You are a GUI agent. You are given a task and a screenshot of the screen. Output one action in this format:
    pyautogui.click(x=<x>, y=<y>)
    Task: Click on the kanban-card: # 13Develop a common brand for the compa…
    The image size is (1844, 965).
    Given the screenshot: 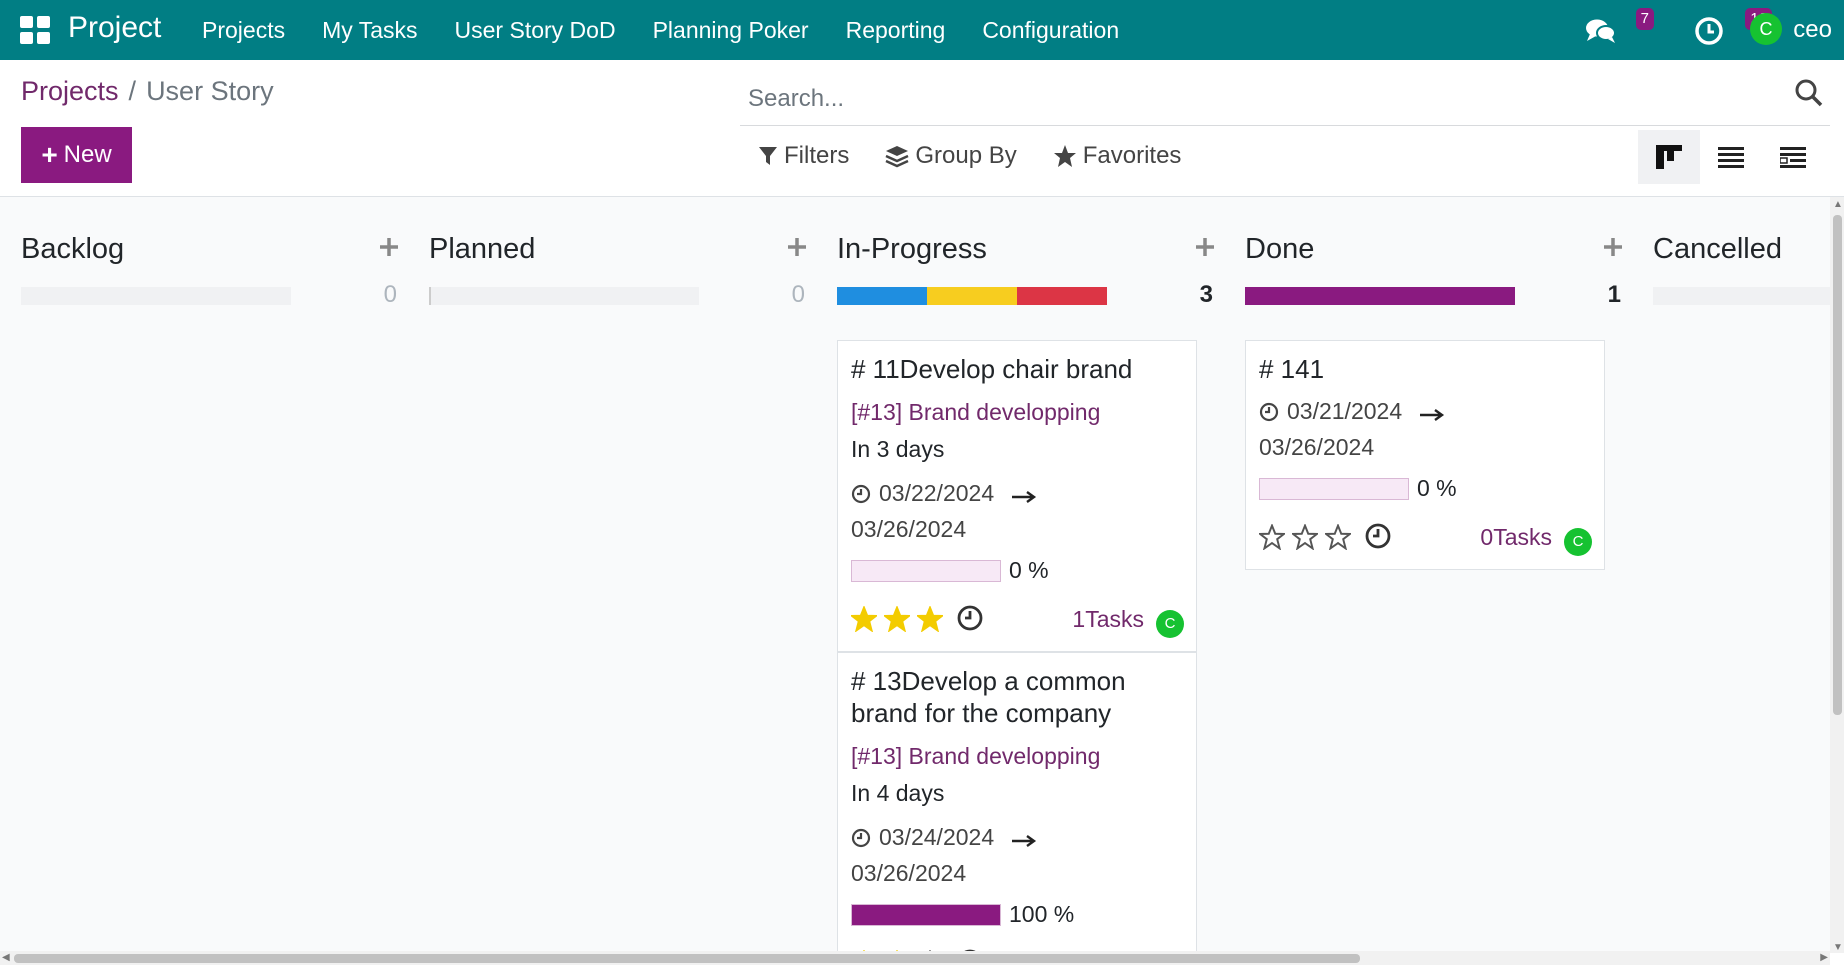 What is the action you would take?
    pyautogui.click(x=1017, y=802)
    